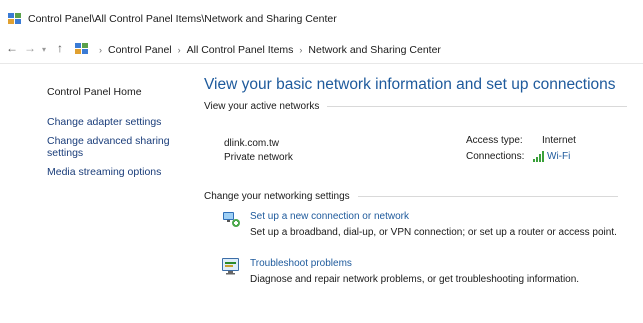  What do you see at coordinates (329, 216) in the screenshot?
I see `setup-connection-link: Set up a new connection or network` at bounding box center [329, 216].